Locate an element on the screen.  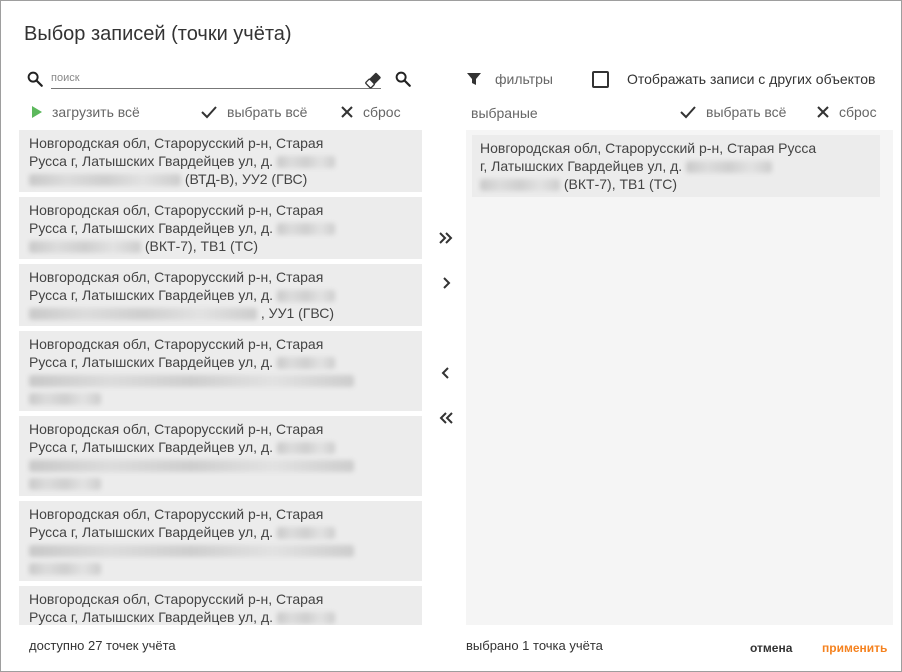
left-reset: сброс is located at coordinates (370, 112).